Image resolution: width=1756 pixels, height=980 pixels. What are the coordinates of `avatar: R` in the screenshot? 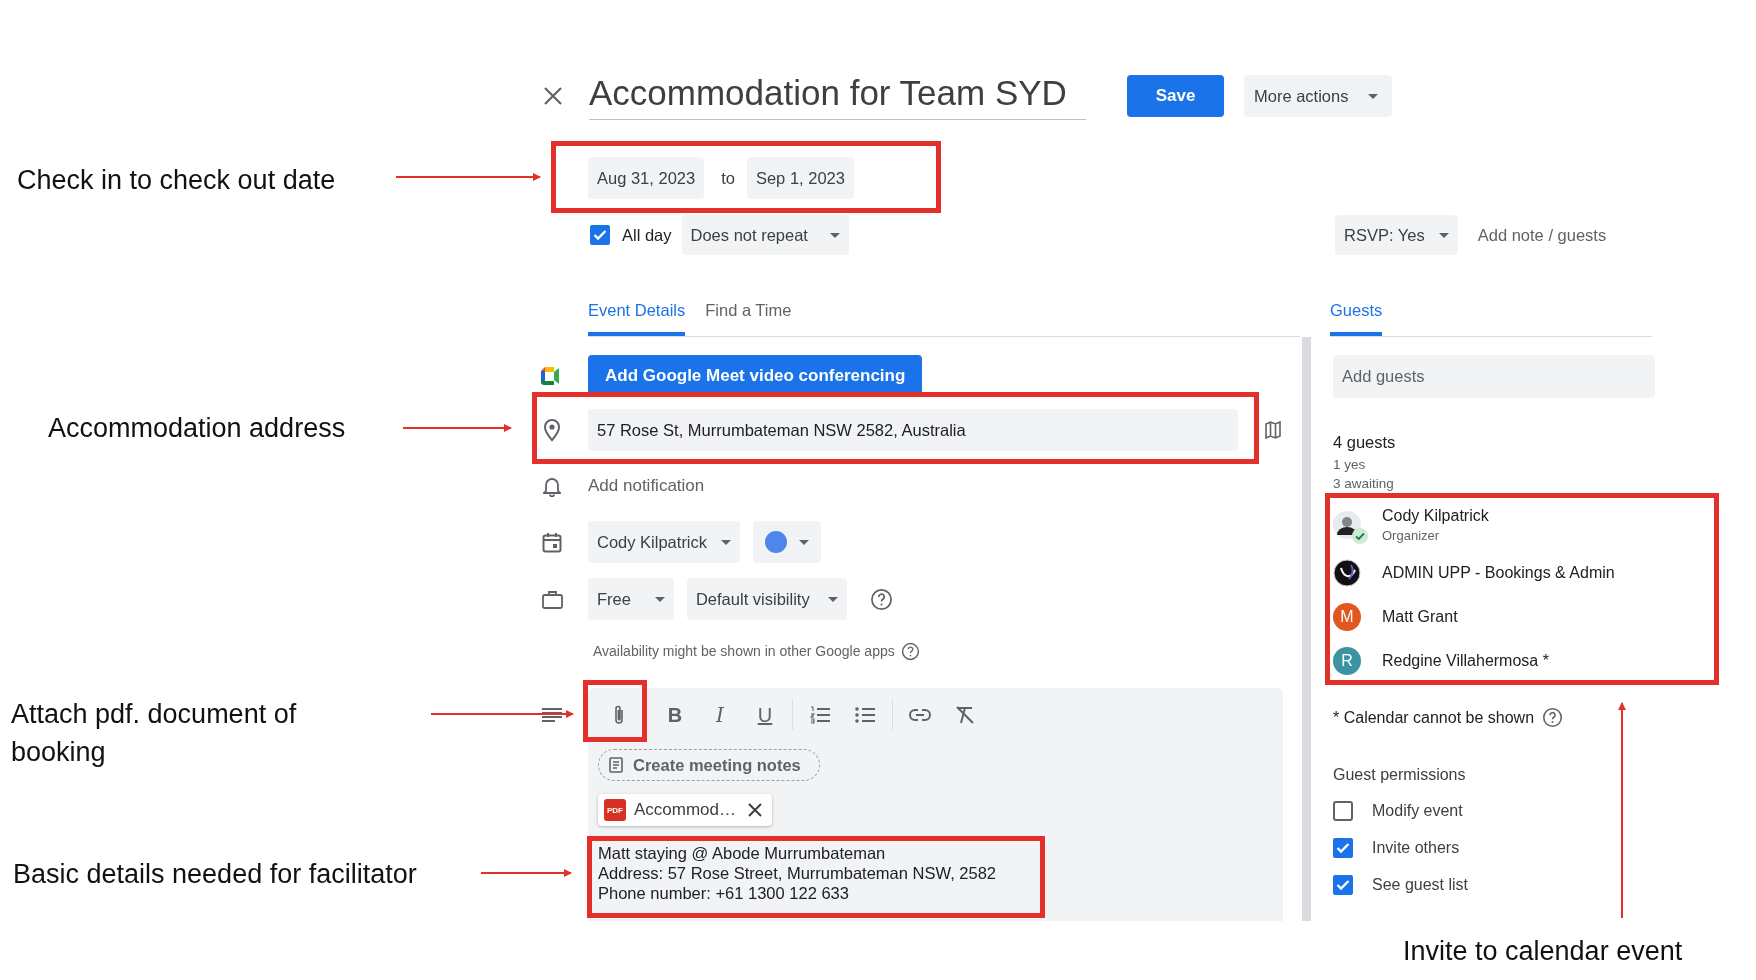 It's located at (1347, 661).